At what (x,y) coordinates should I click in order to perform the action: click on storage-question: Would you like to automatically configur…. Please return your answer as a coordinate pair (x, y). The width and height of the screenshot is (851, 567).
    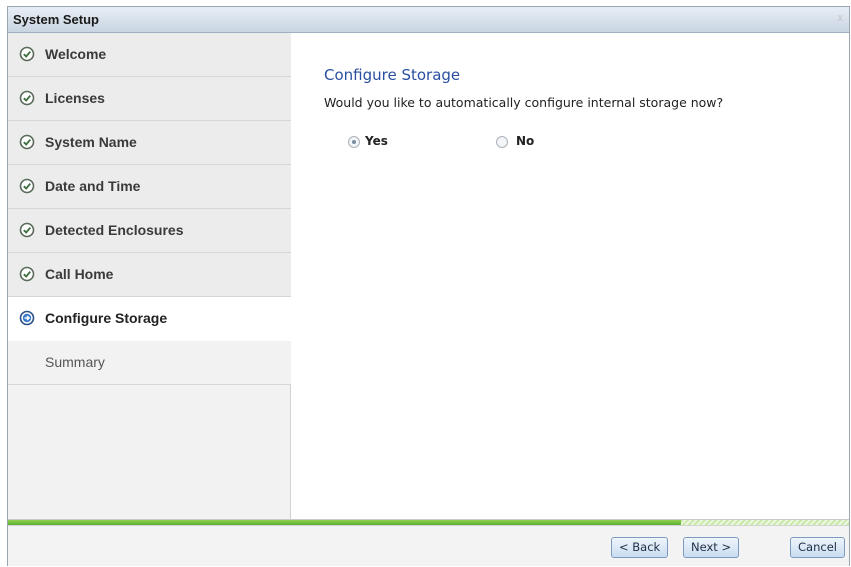
    Looking at the image, I should click on (524, 102).